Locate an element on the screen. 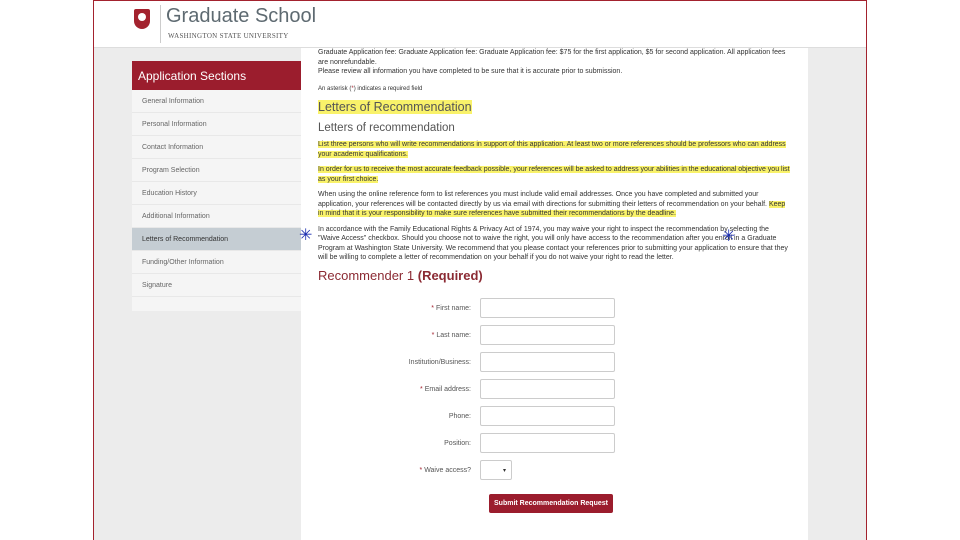  sidebar-item-contact-information: Contact Information is located at coordinates (216, 147).